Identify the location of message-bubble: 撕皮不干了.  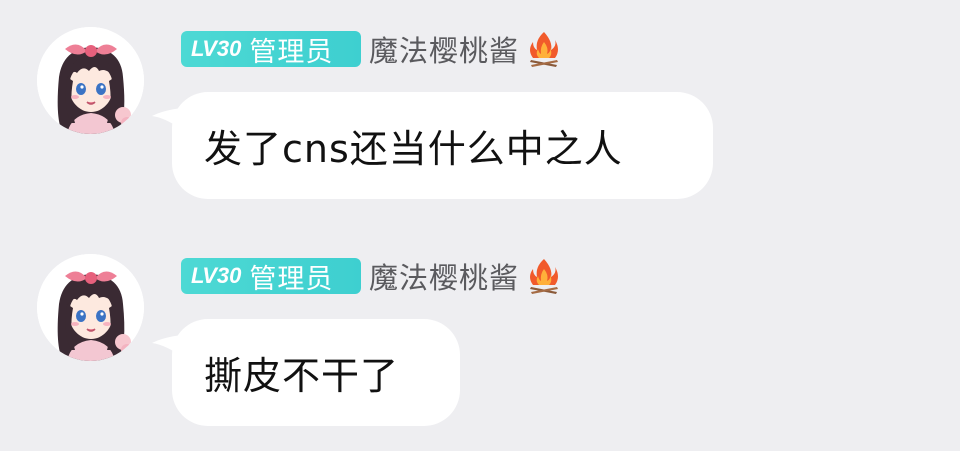
(316, 372).